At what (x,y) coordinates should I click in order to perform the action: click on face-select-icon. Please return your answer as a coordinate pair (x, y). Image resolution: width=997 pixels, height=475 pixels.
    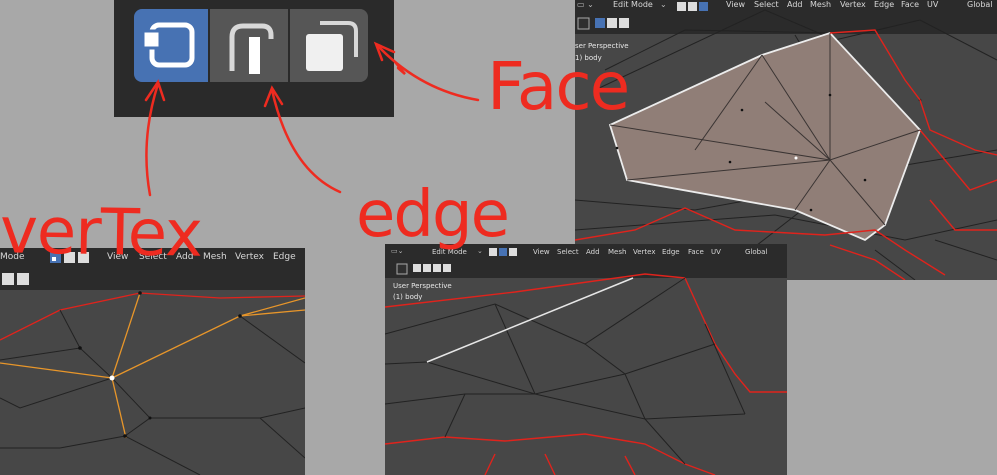
    Looking at the image, I should click on (332, 46).